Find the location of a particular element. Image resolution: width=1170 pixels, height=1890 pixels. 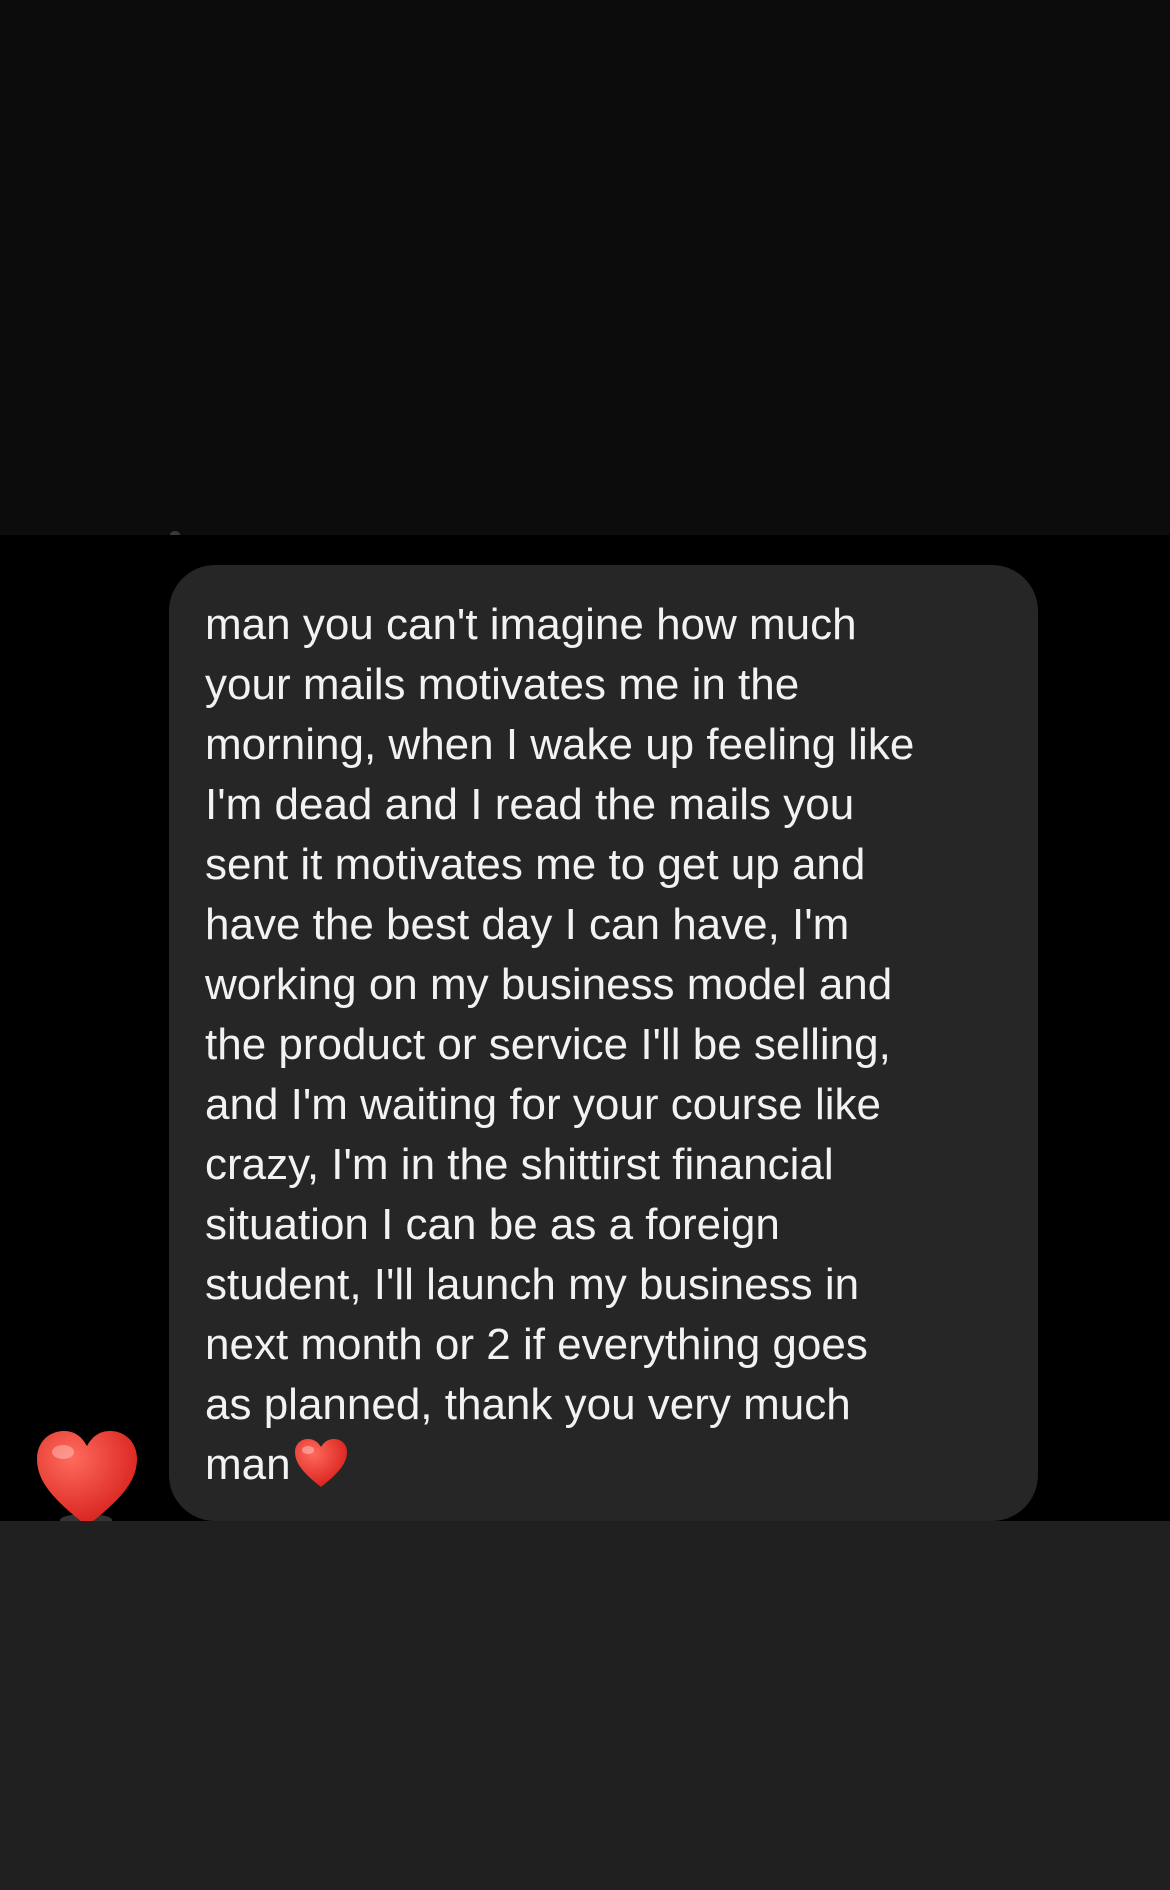

message-line: have the best day I can have, I'm is located at coordinates (527, 924).